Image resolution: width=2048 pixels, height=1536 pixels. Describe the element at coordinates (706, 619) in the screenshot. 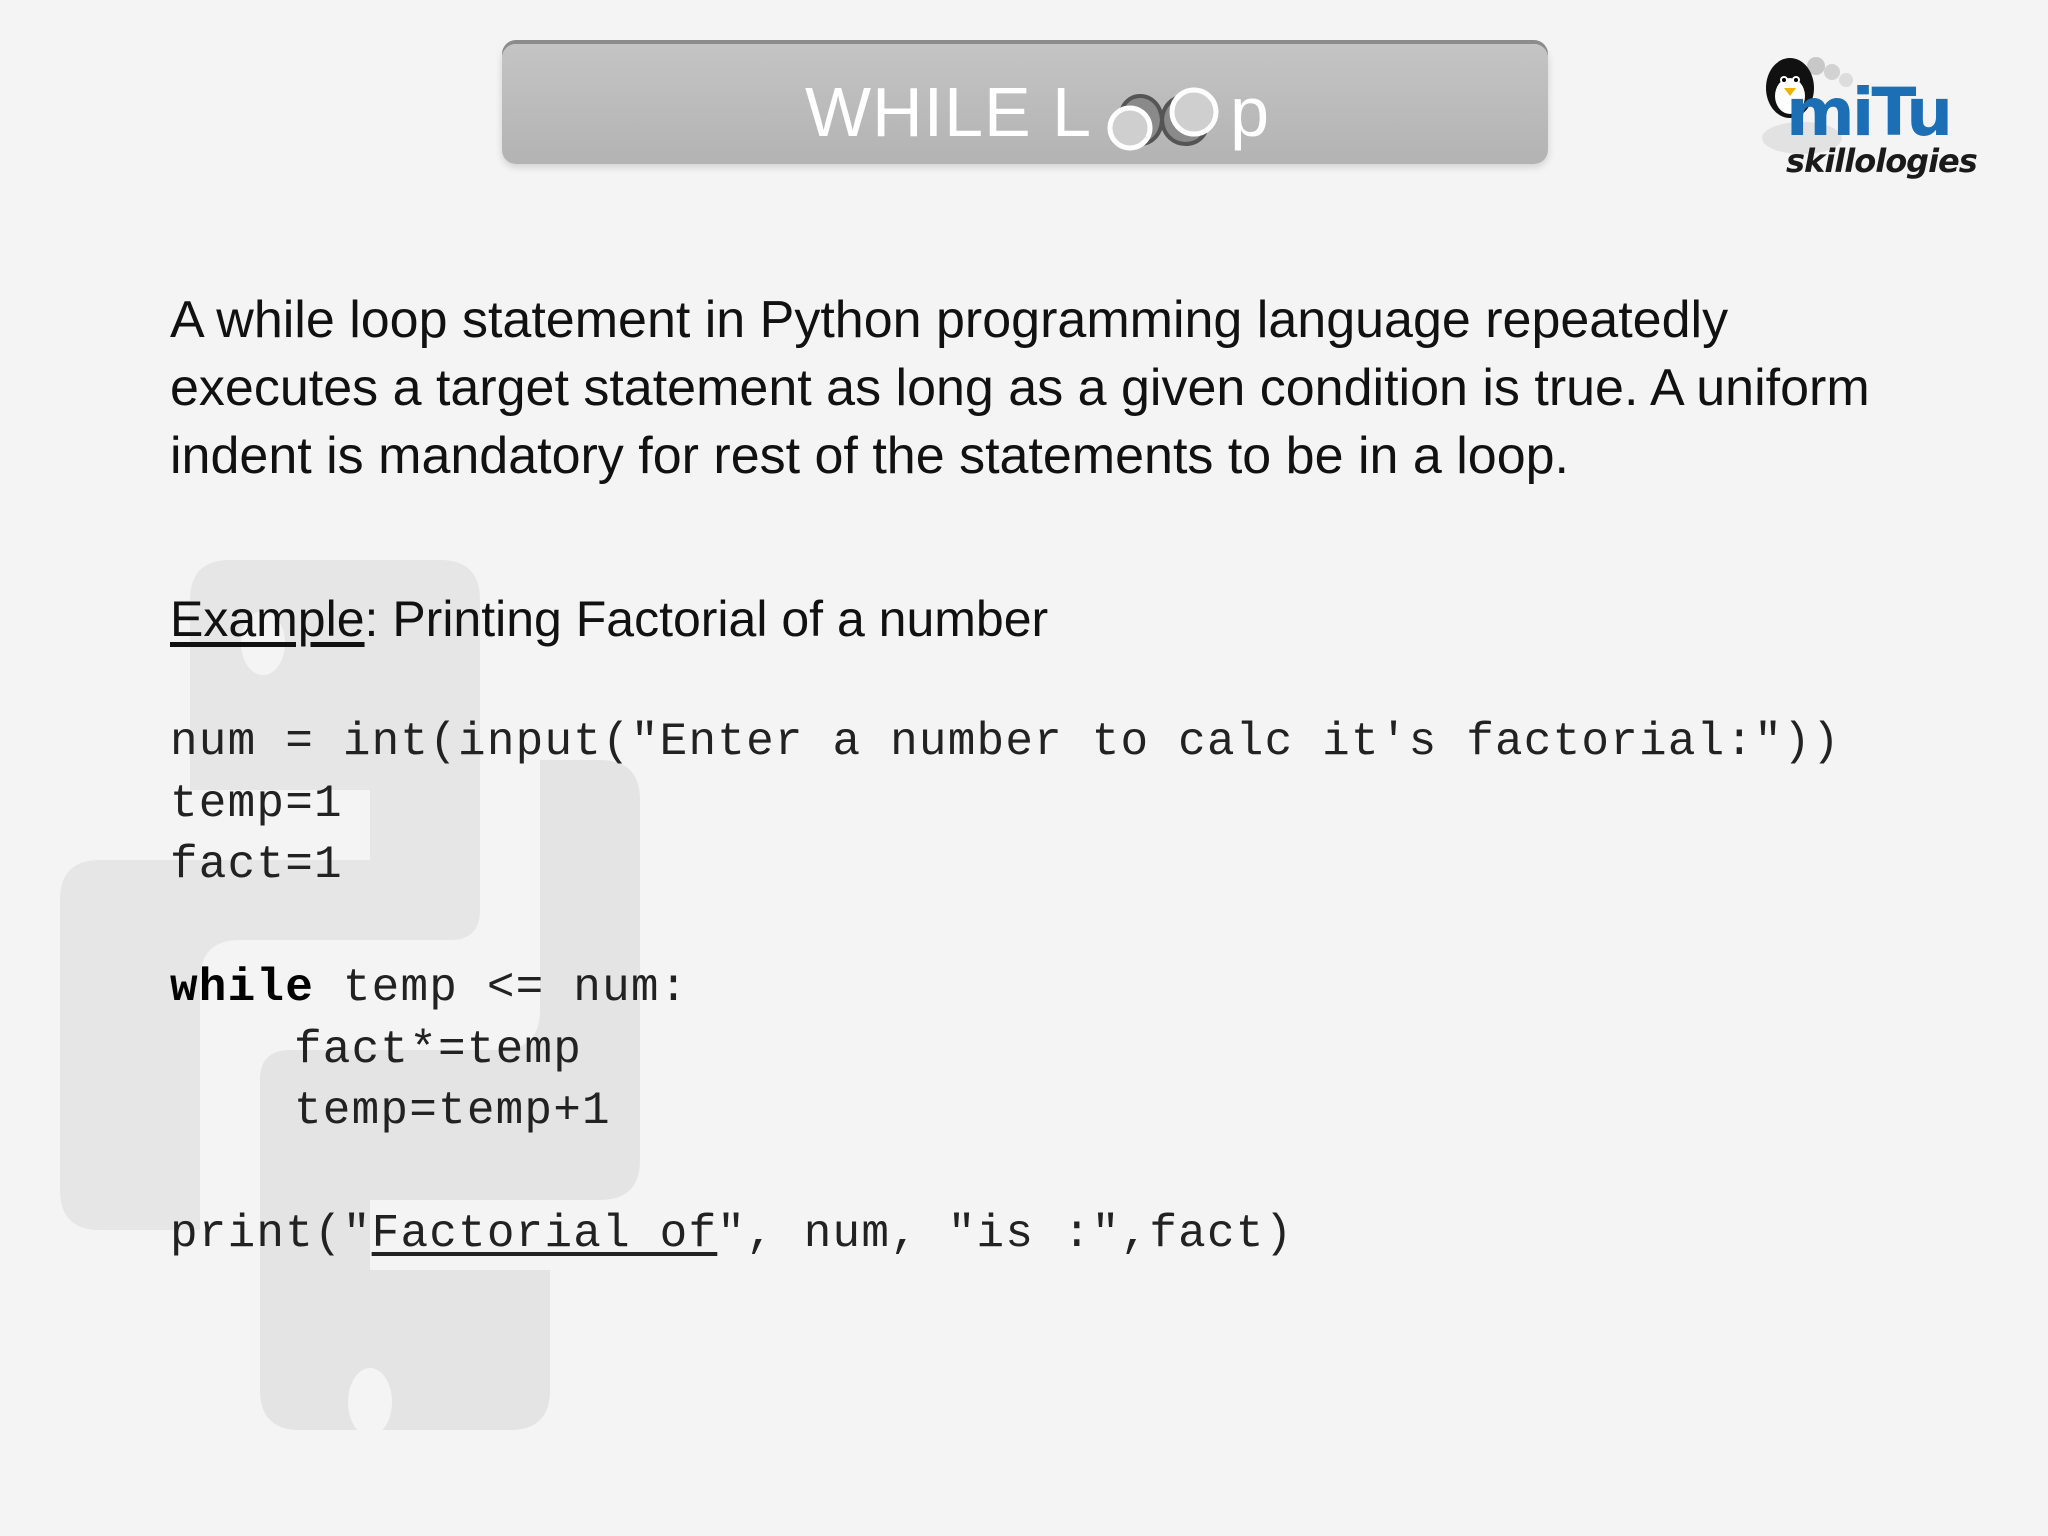

I see `example-text: : Printing Factorial of a number` at that location.